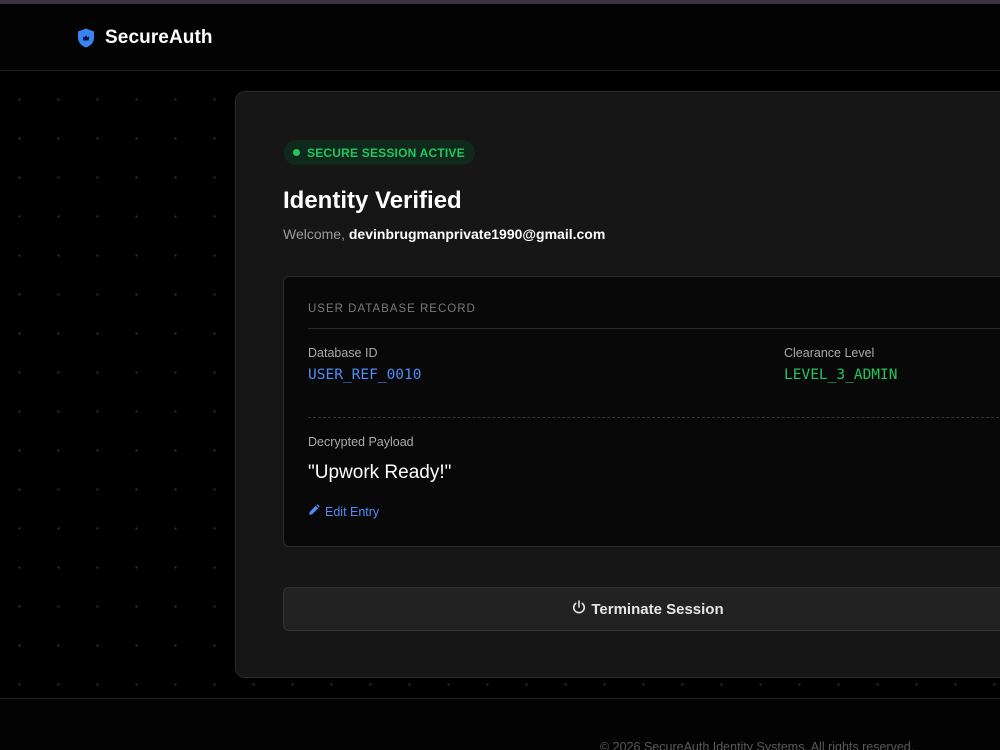 This screenshot has width=1000, height=750. What do you see at coordinates (314, 234) in the screenshot?
I see `welcome-prefix: Welcome,` at bounding box center [314, 234].